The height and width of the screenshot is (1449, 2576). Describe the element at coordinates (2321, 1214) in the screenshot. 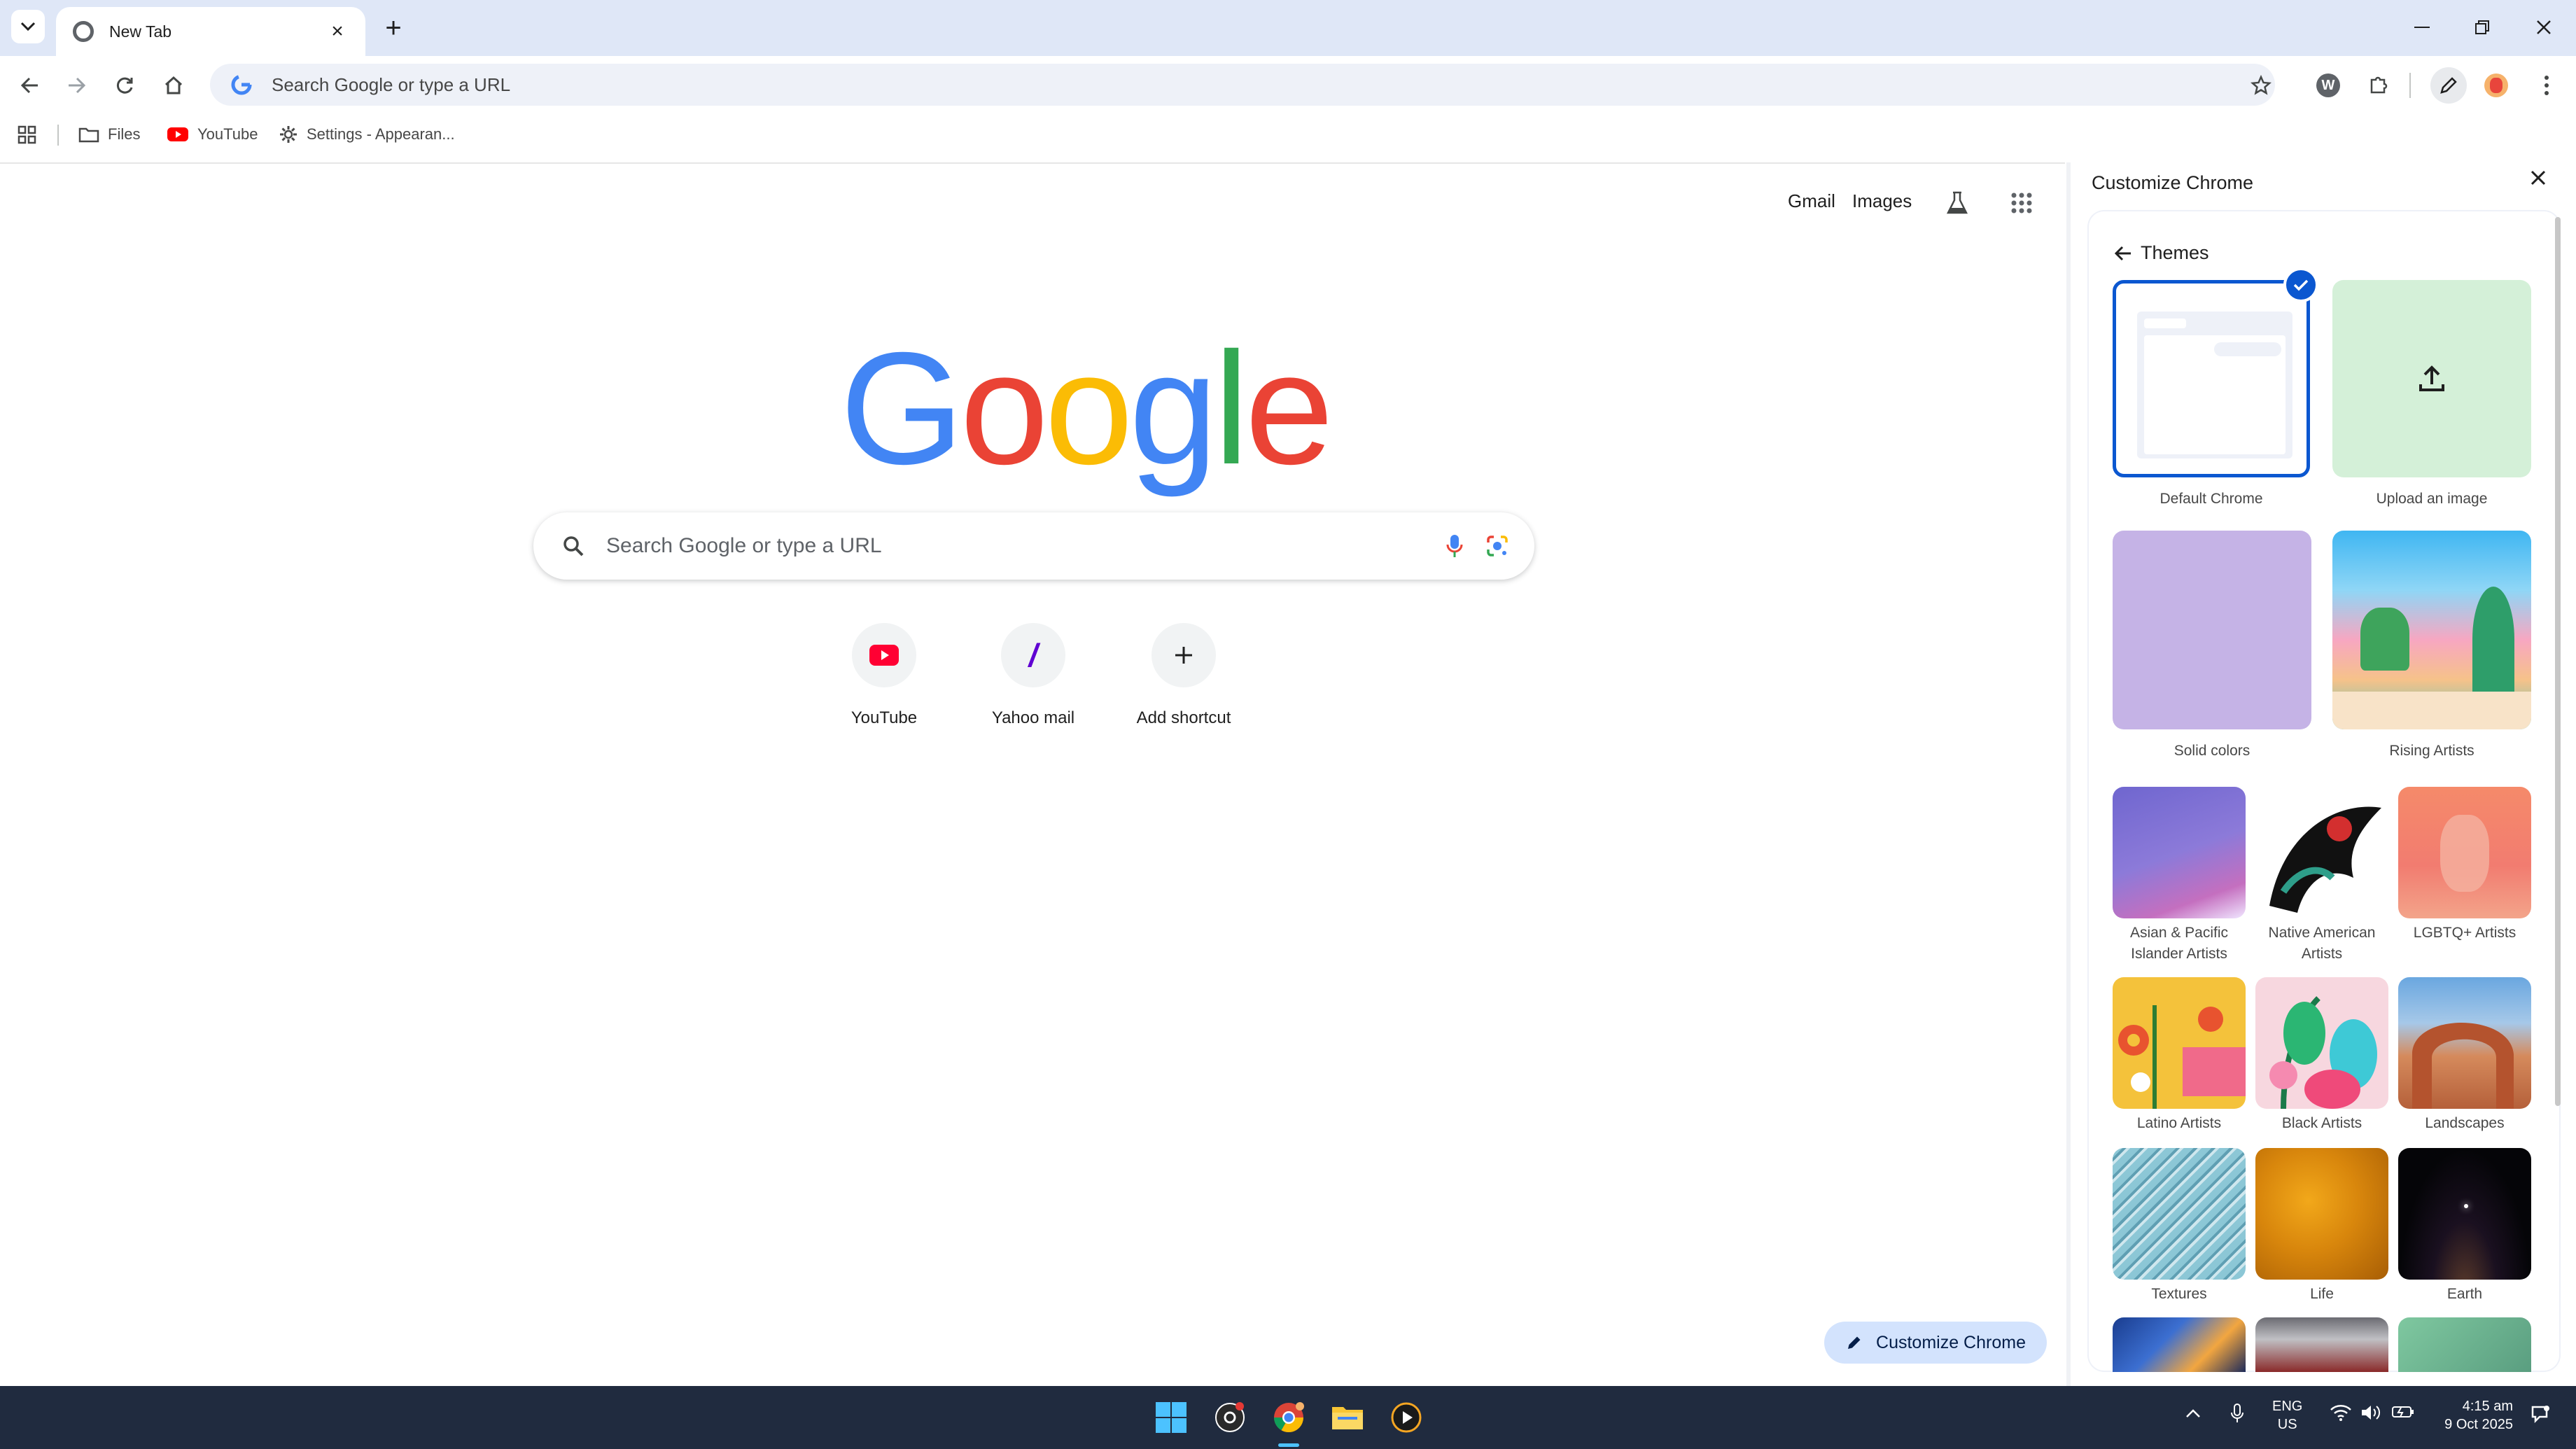

I see `theme-life` at that location.